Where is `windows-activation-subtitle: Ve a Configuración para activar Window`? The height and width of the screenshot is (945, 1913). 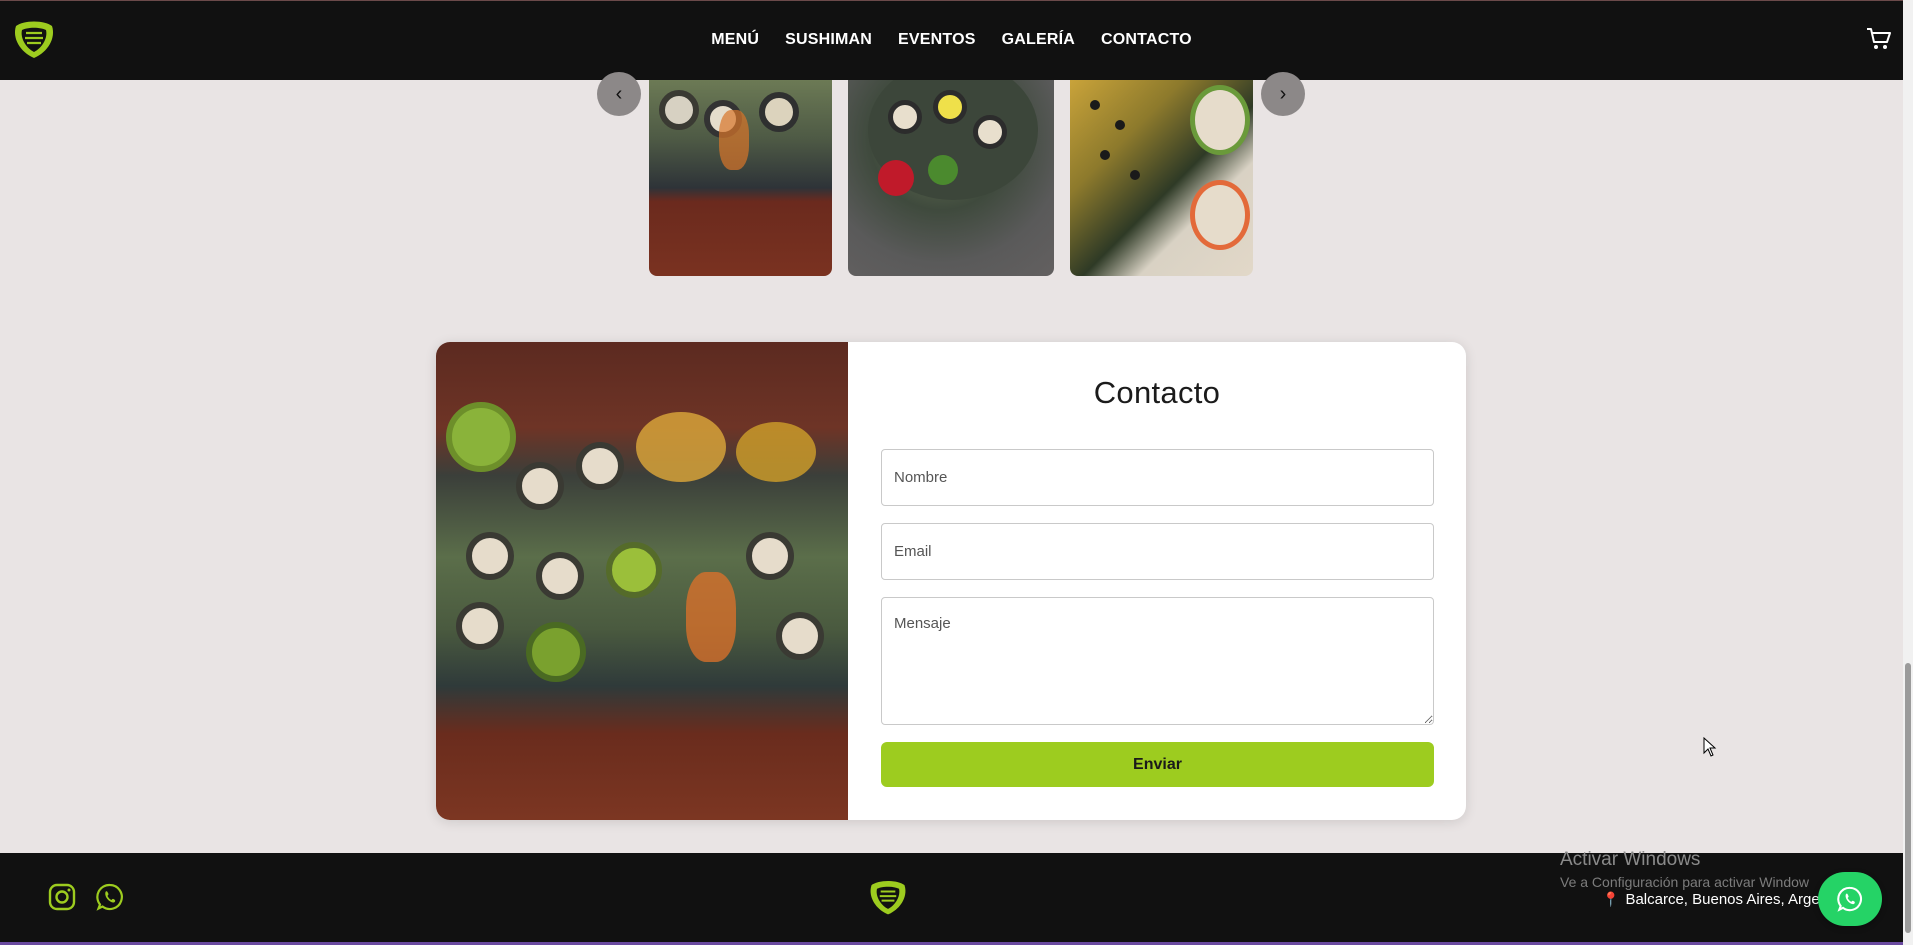
windows-activation-subtitle: Ve a Configuración para activar Window is located at coordinates (1685, 882).